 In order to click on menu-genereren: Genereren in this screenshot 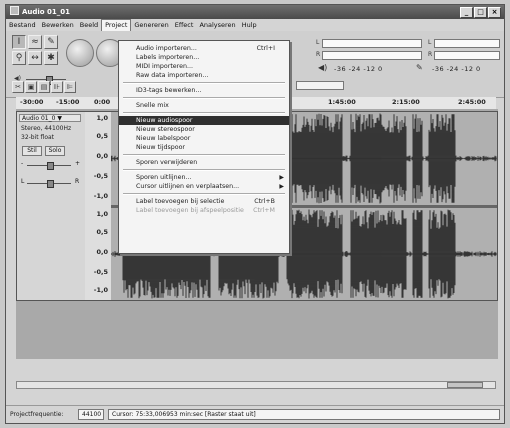, I will do `click(151, 25)`.